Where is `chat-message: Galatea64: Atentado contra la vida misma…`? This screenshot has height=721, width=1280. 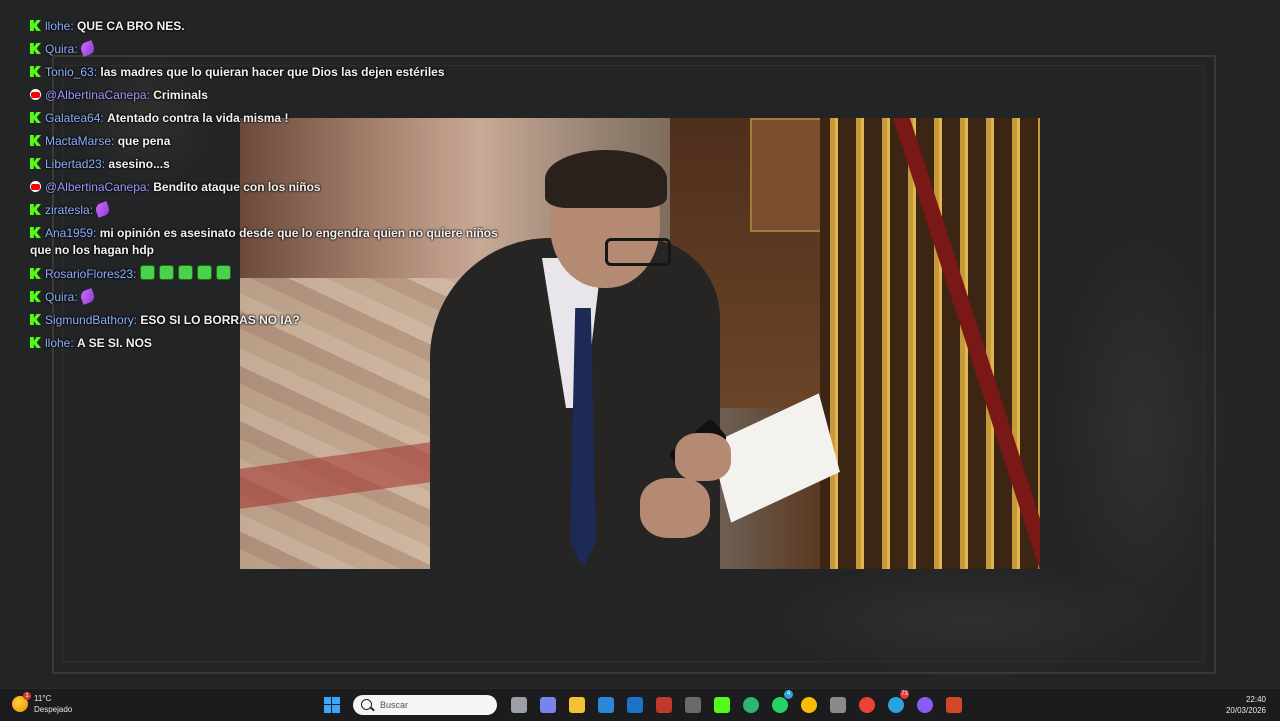 chat-message: Galatea64: Atentado contra la vida misma… is located at coordinates (265, 118).